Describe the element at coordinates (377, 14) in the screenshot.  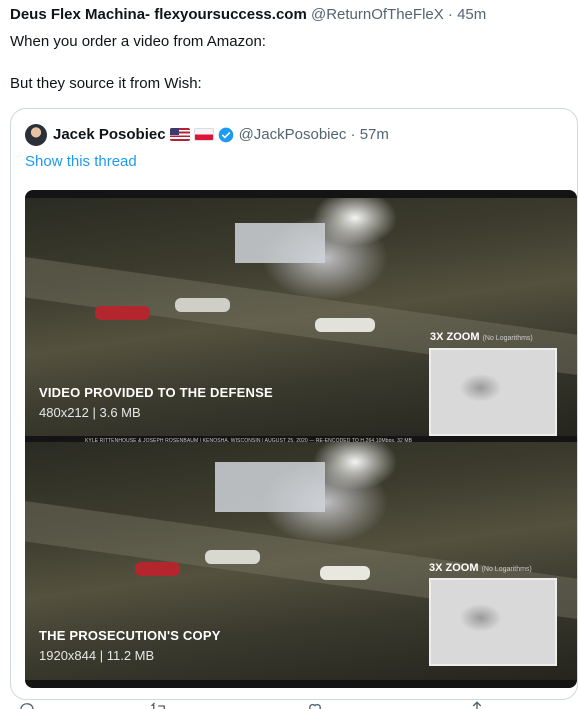
I see `author-handle: @ReturnOfTheFleX` at that location.